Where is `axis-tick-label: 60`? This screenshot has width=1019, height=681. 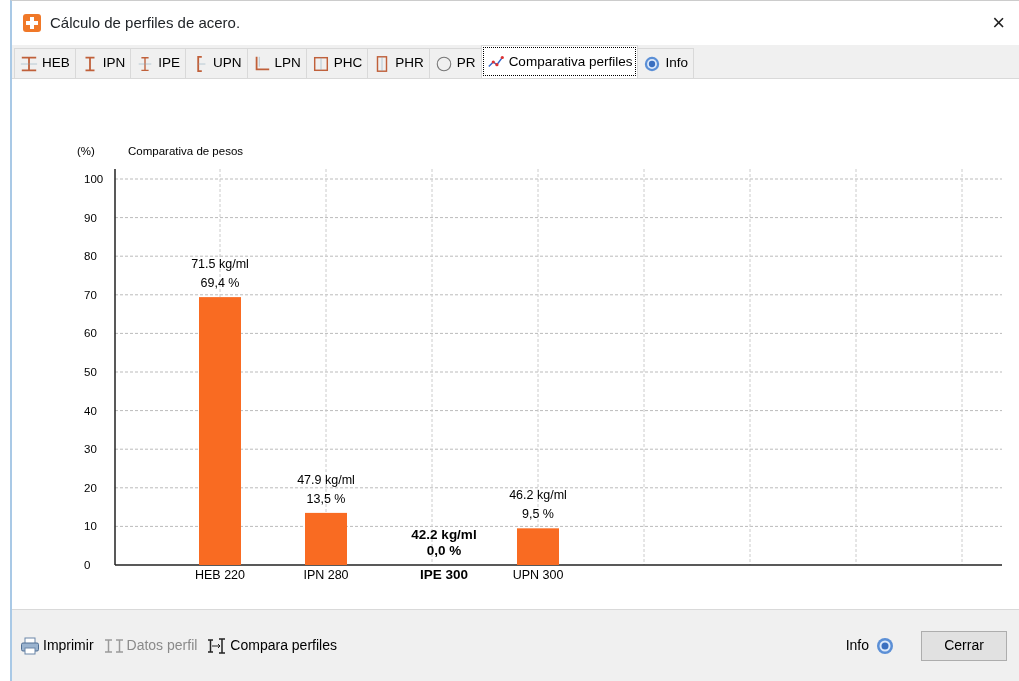
axis-tick-label: 60 is located at coordinates (90, 333).